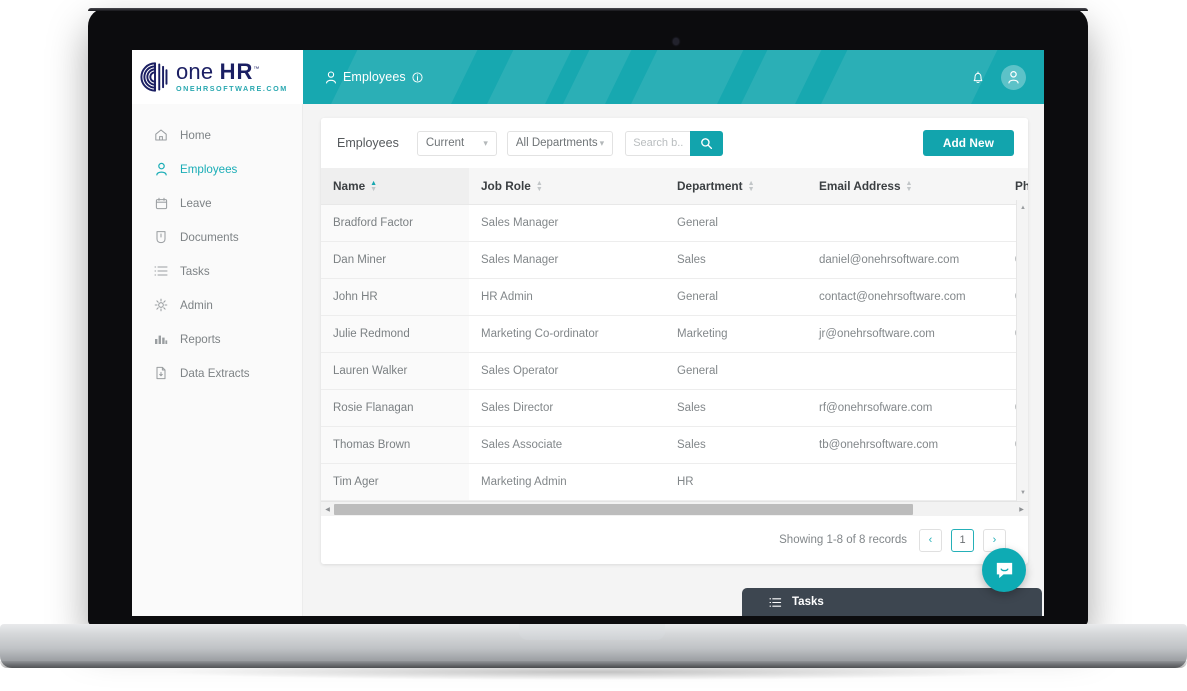  I want to click on fingerprint-logo-icon, so click(154, 77).